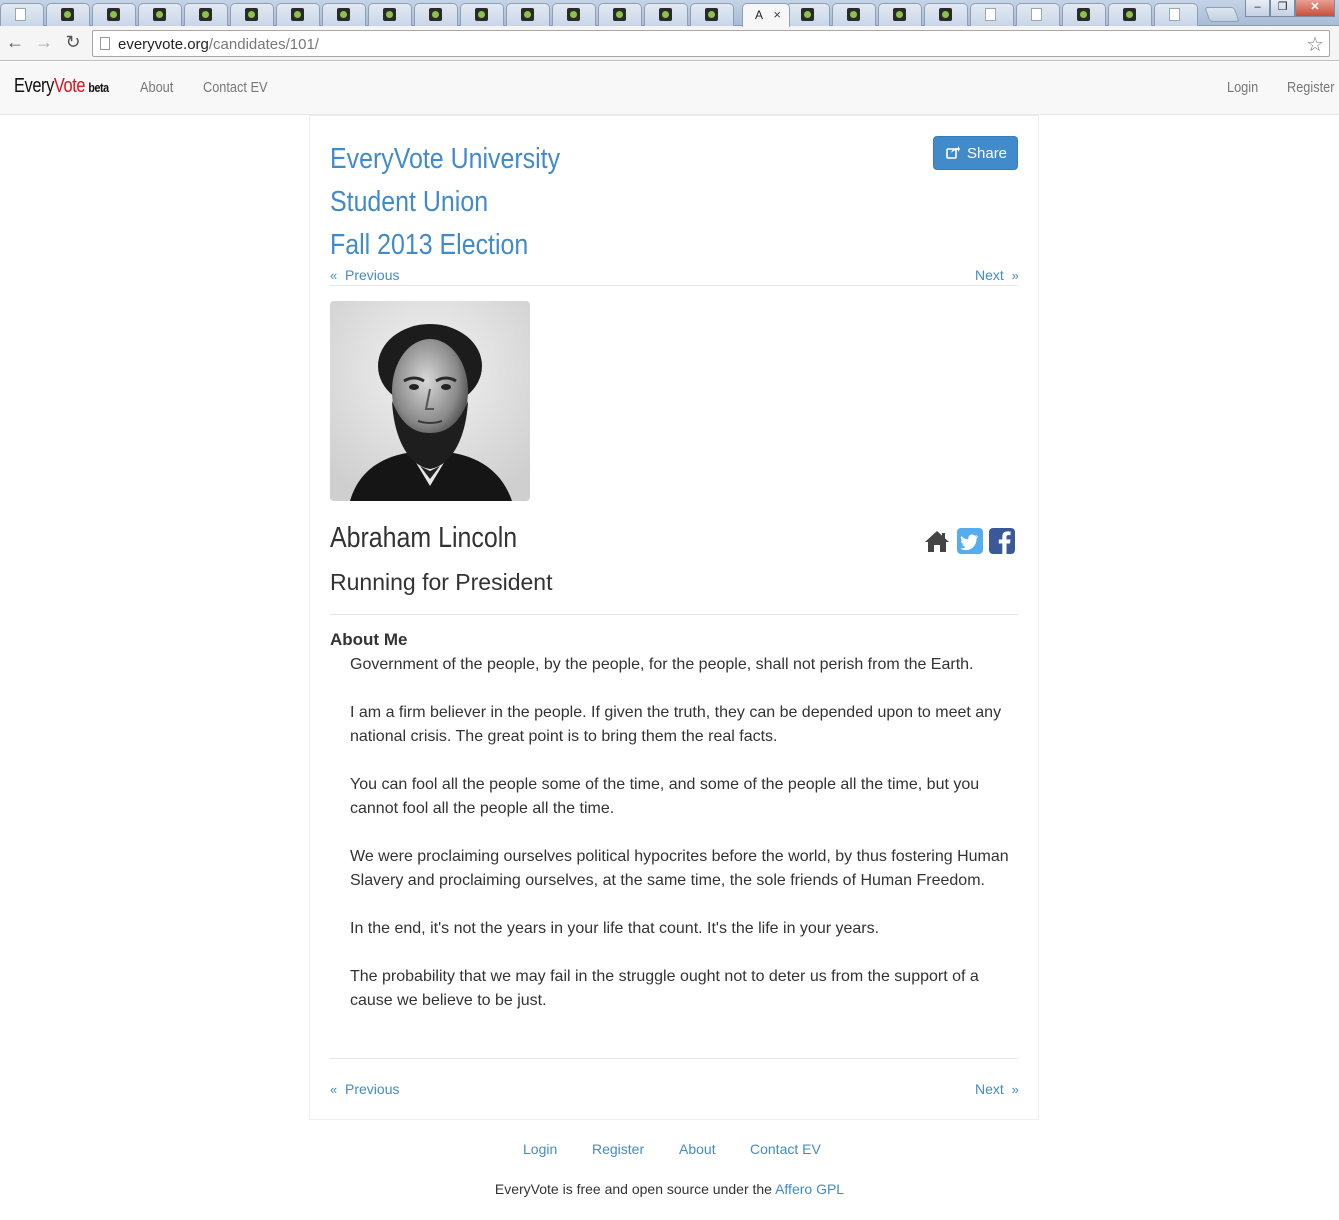  What do you see at coordinates (540, 1149) in the screenshot?
I see `footer-login-link: Login` at bounding box center [540, 1149].